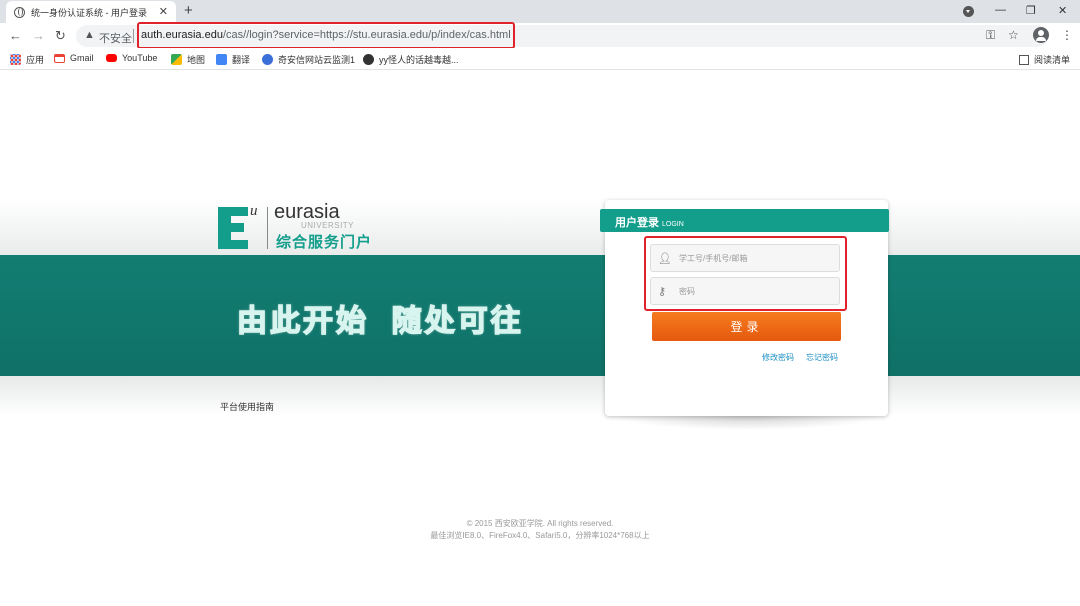  What do you see at coordinates (133, 36) in the screenshot?
I see `divider` at bounding box center [133, 36].